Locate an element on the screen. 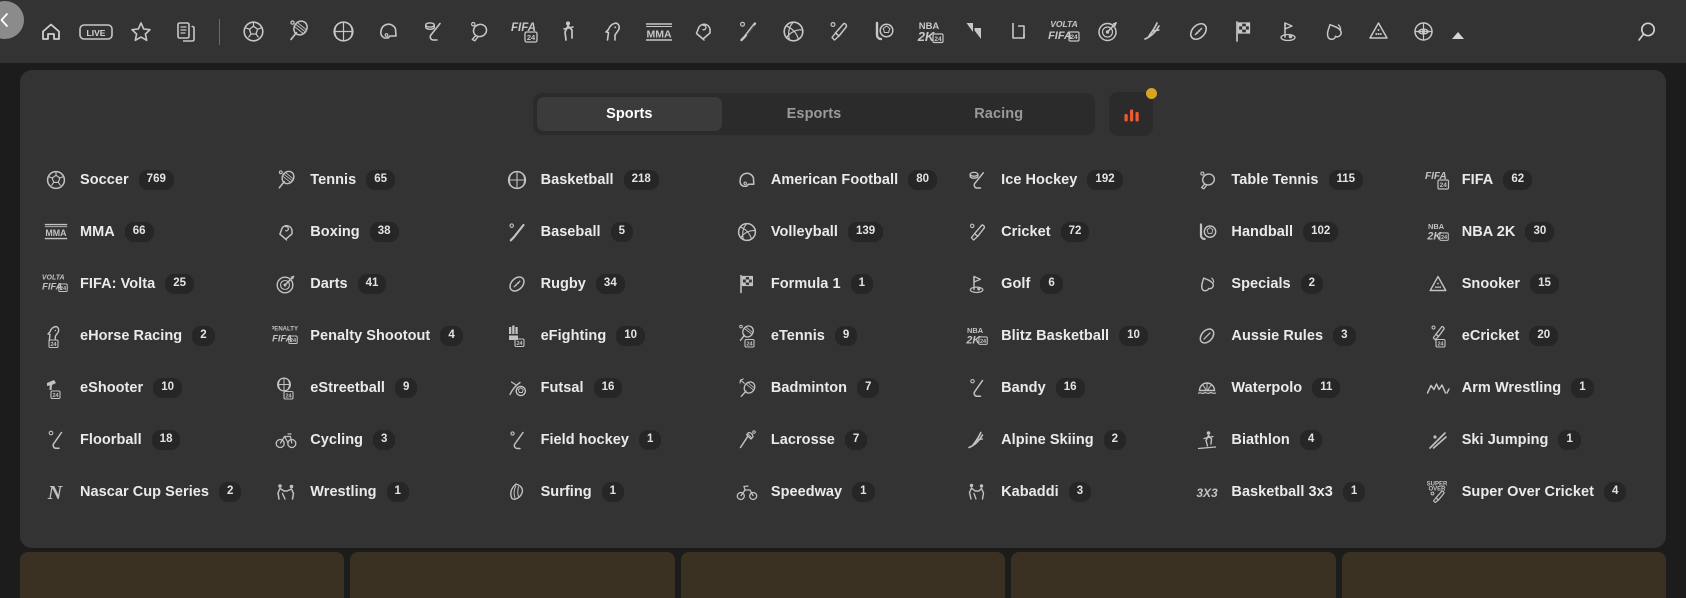 The height and width of the screenshot is (598, 1686). tab-sports: Sports is located at coordinates (629, 114).